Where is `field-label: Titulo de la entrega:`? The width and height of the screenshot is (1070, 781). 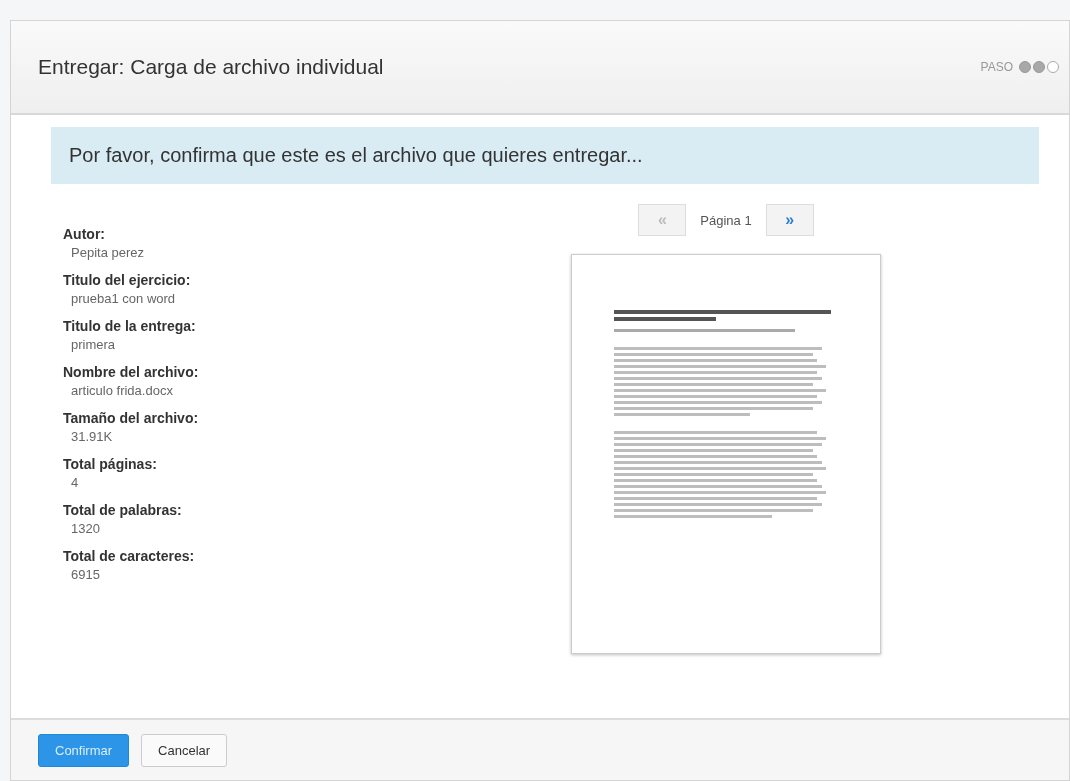 field-label: Titulo de la entrega: is located at coordinates (130, 326).